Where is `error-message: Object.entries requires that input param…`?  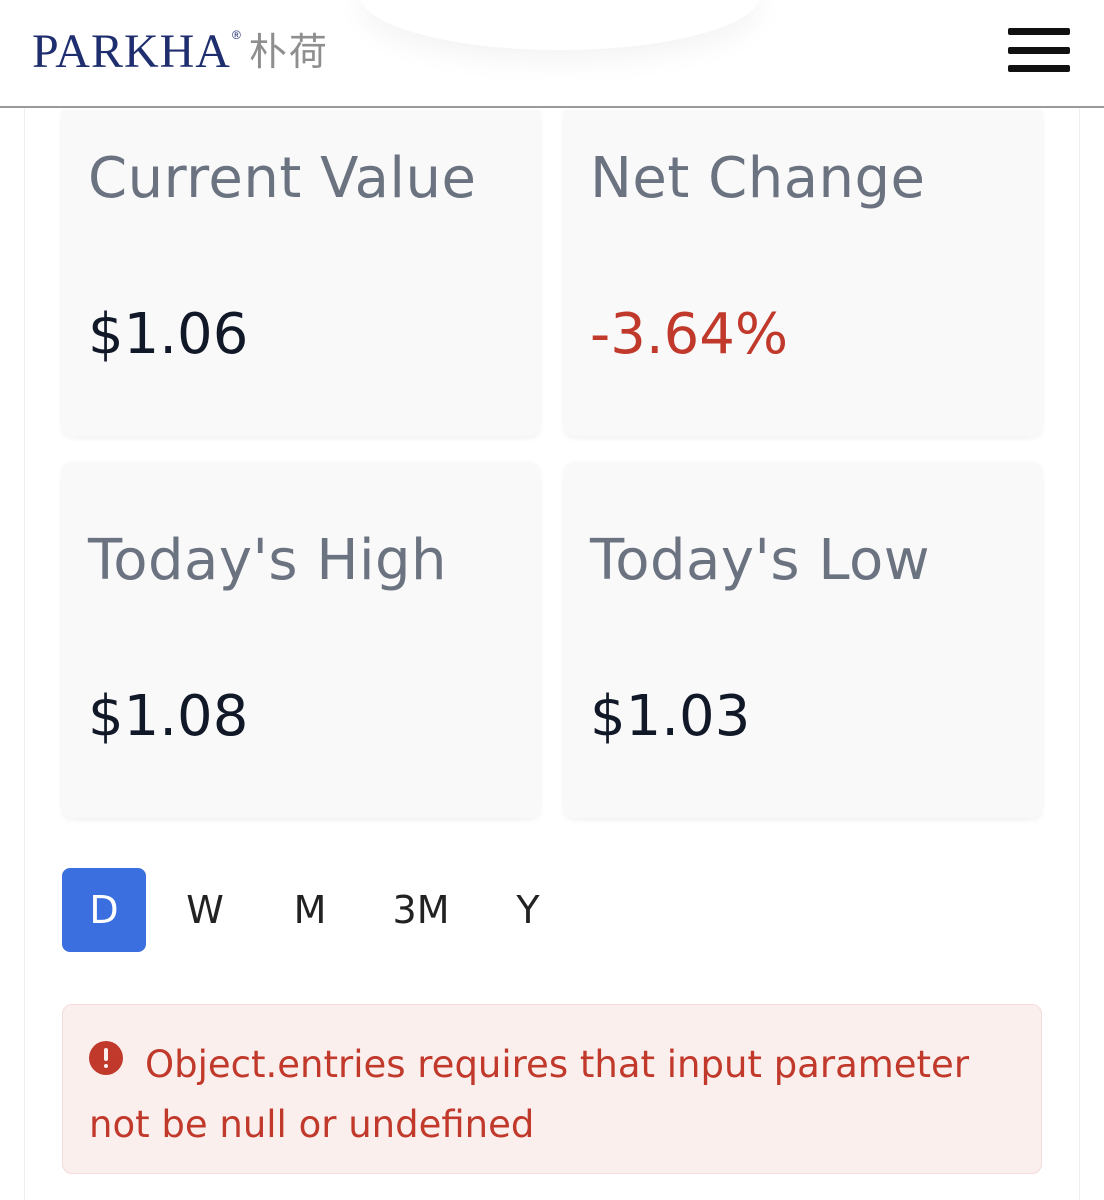 error-message: Object.entries requires that input param… is located at coordinates (529, 1094).